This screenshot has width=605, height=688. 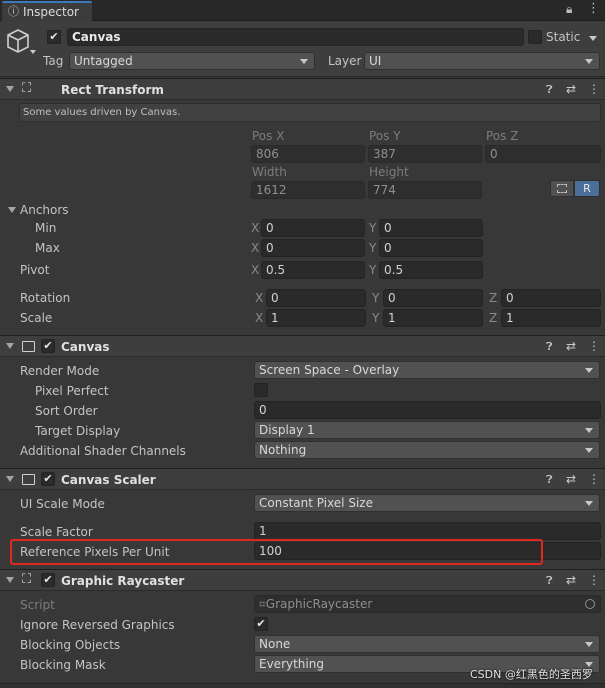 What do you see at coordinates (13, 11) in the screenshot?
I see `info-icon: ⓘ` at bounding box center [13, 11].